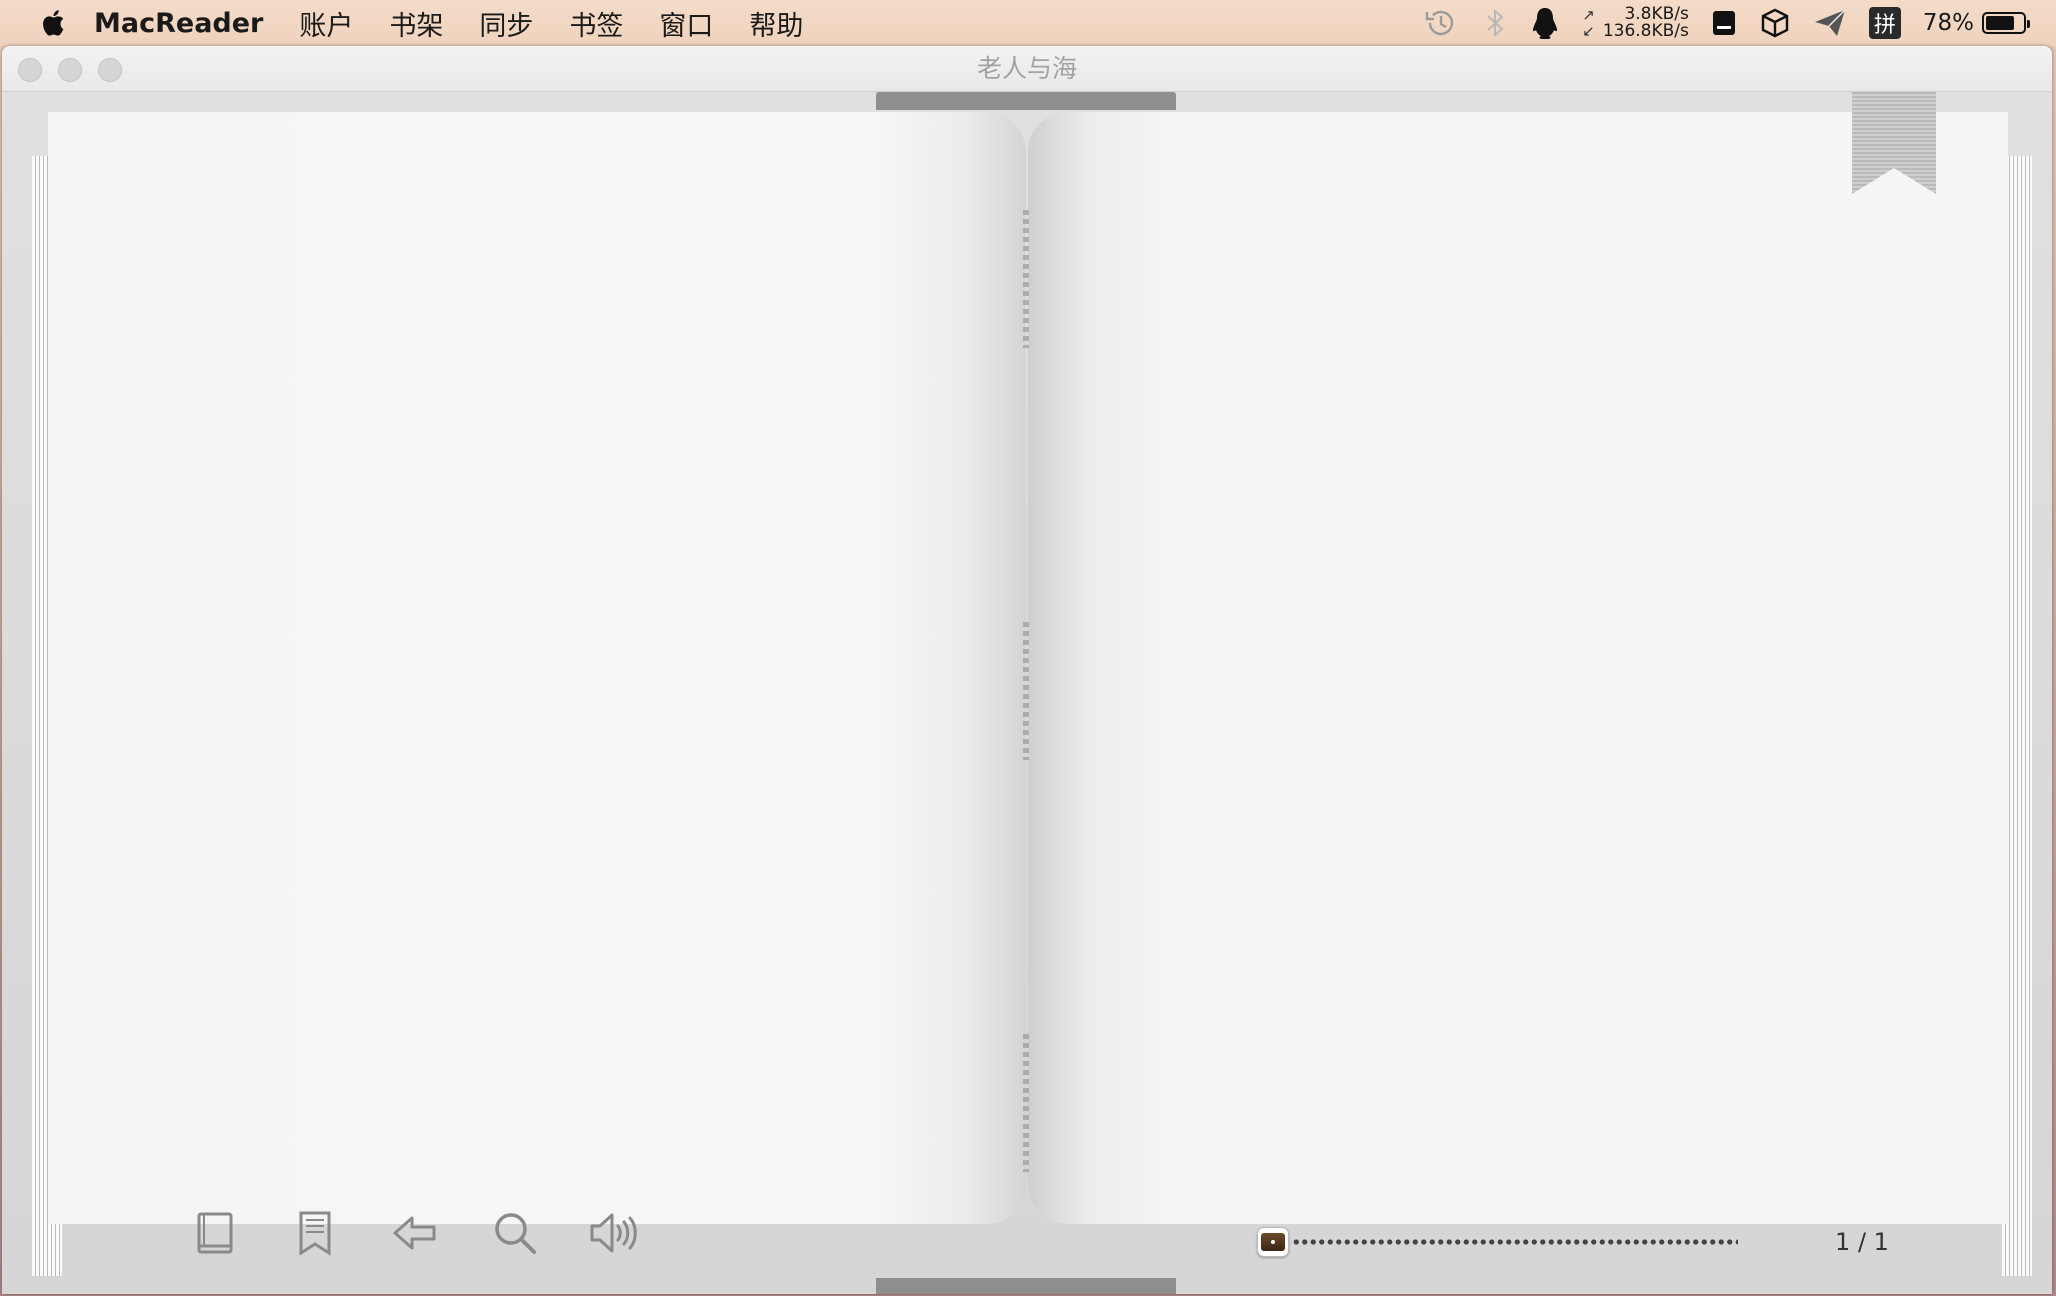 The width and height of the screenshot is (2056, 1296). I want to click on bluetooth-icon, so click(1495, 23).